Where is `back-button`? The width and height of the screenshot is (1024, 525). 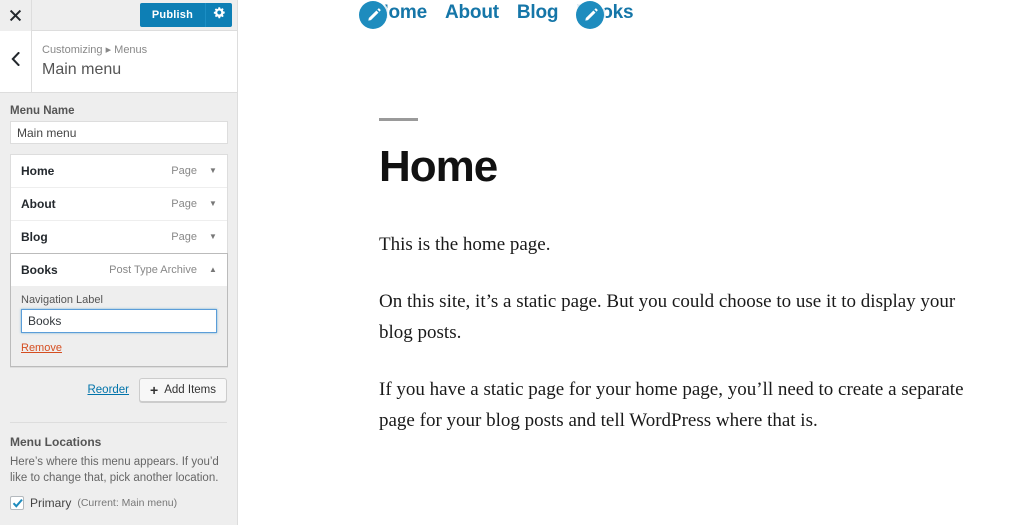
back-button is located at coordinates (16, 61).